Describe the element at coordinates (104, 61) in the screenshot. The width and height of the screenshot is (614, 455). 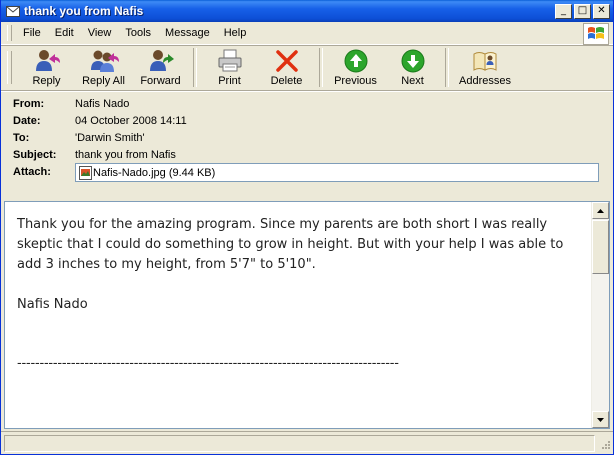
I see `reply-all-icon` at that location.